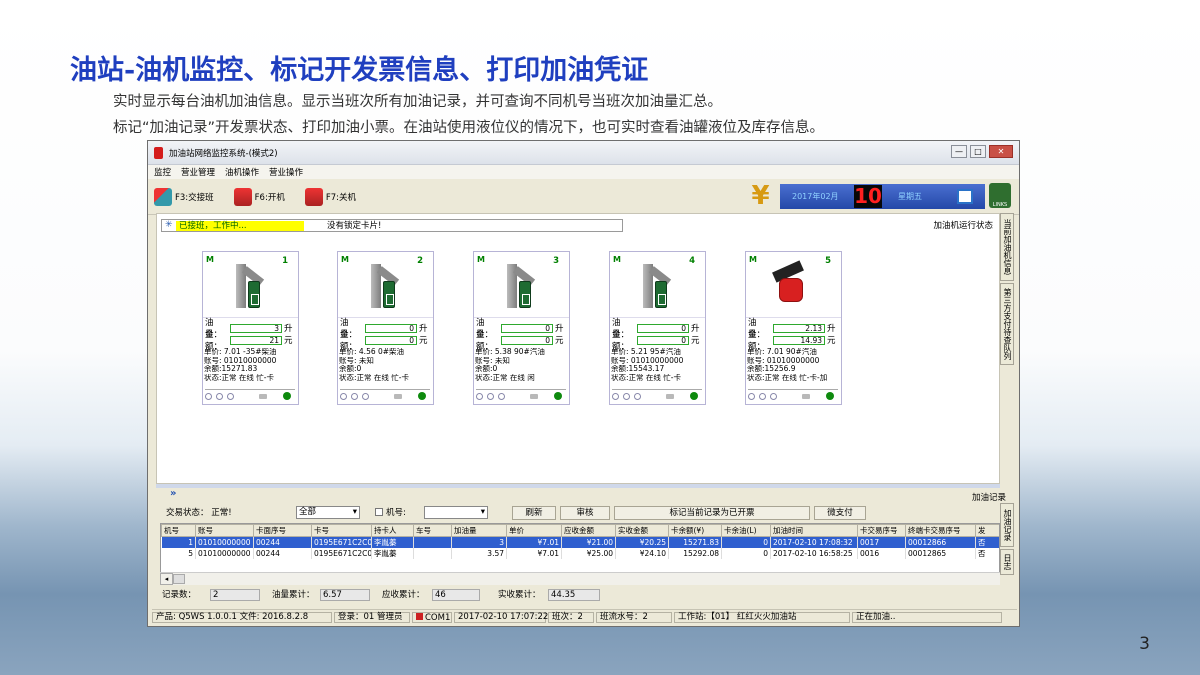 The height and width of the screenshot is (675, 1200). I want to click on lower-side-tabs: 加油记录 日志, so click(1007, 540).